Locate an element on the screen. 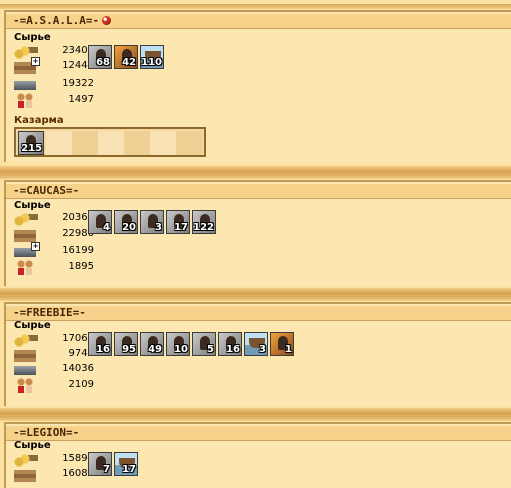  unit-fire-ship: 42 is located at coordinates (126, 57).